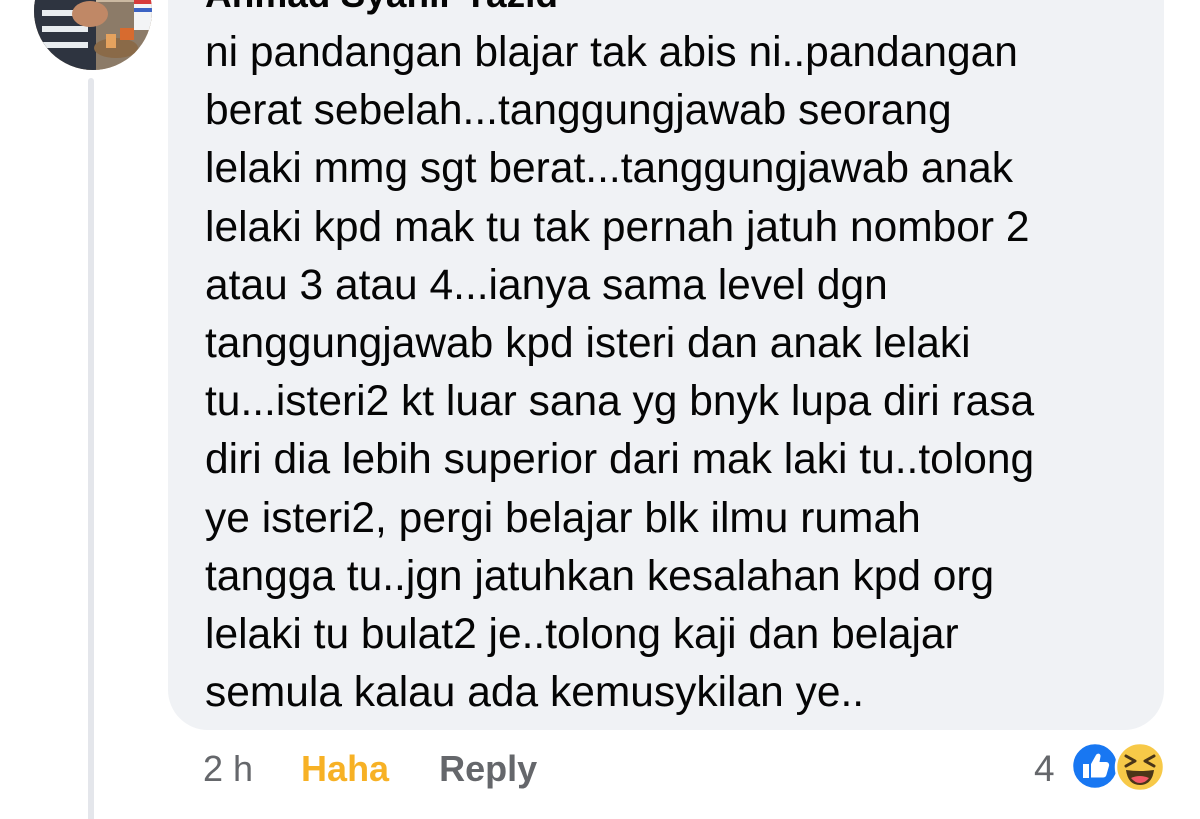  Describe the element at coordinates (228, 769) in the screenshot. I see `comment-timestamp: 2 h` at that location.